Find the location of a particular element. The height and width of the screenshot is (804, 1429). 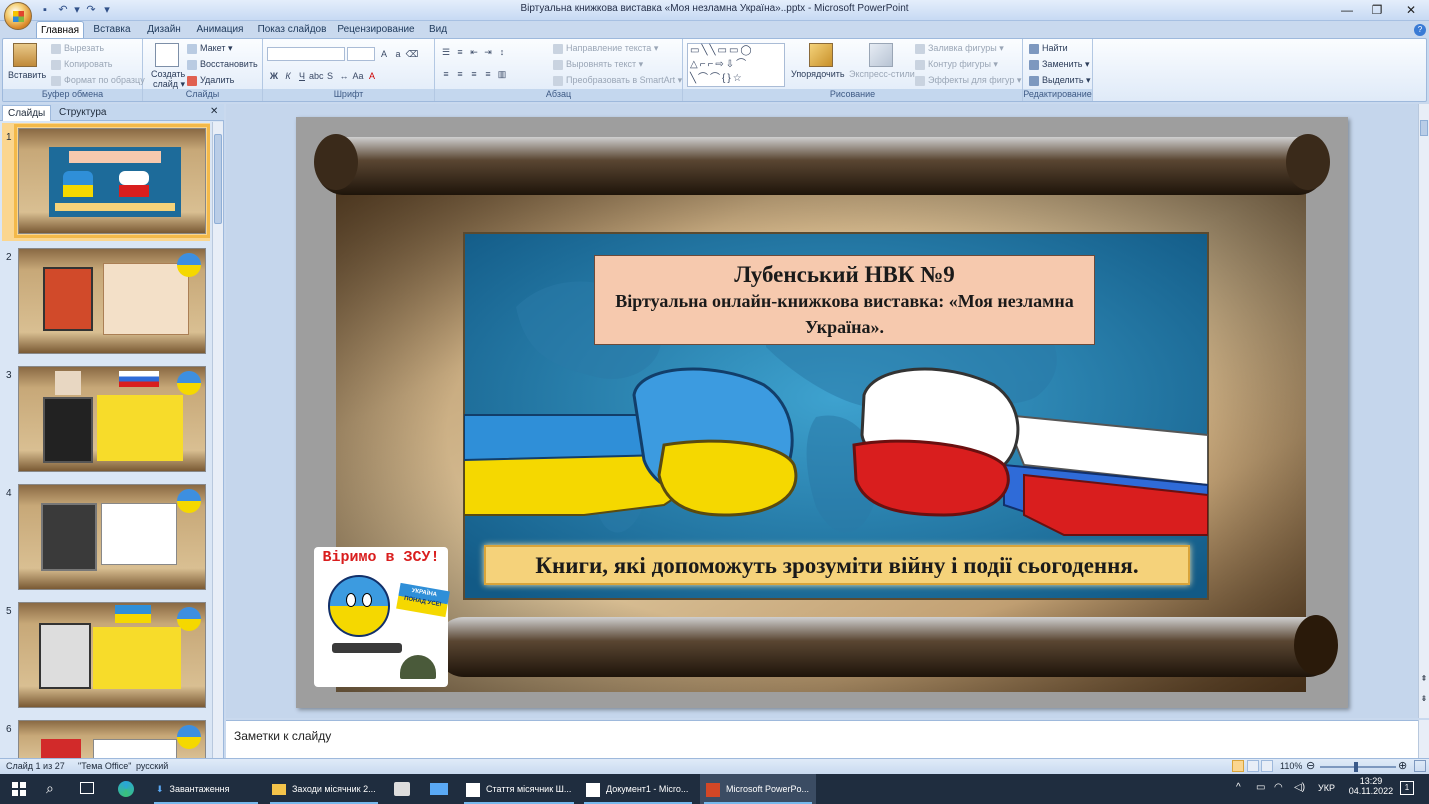

smartart-button: Преобразовать в SmartArt ▾ is located at coordinates (617, 80).